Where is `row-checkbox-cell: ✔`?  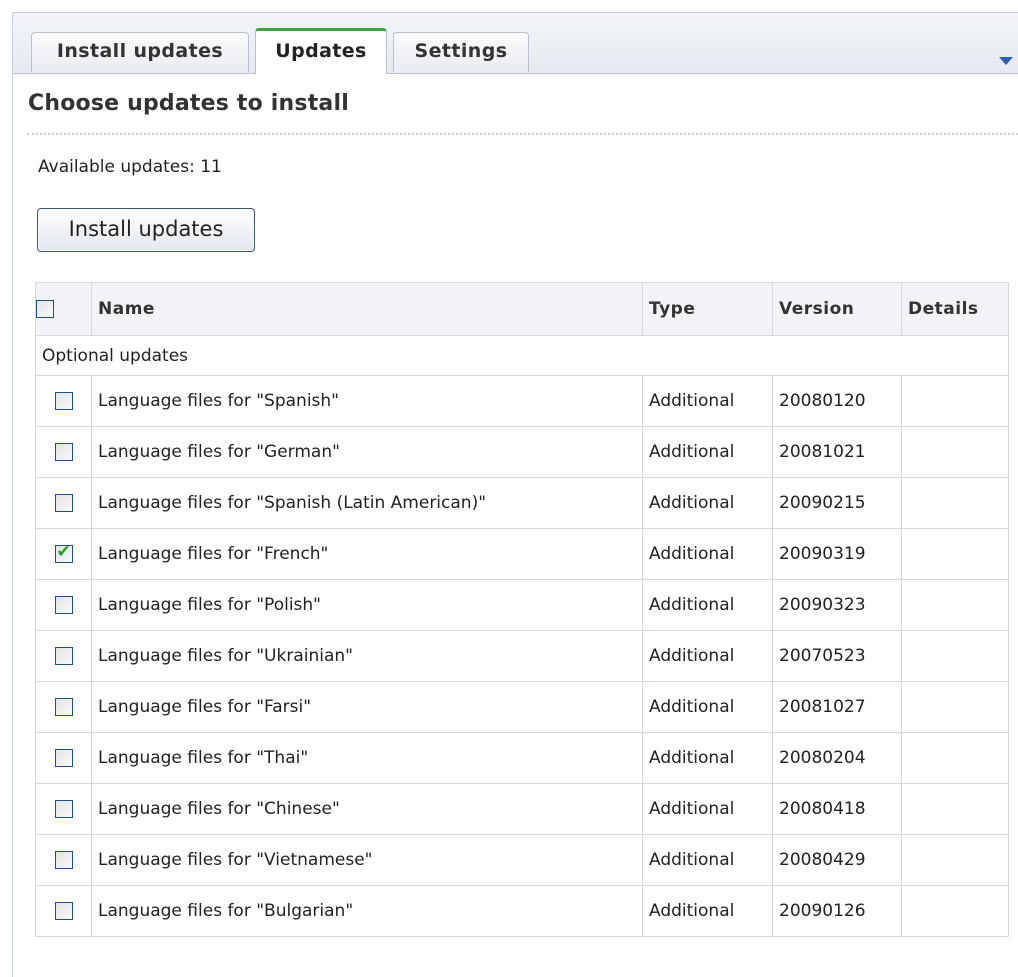
row-checkbox-cell: ✔ is located at coordinates (63, 554).